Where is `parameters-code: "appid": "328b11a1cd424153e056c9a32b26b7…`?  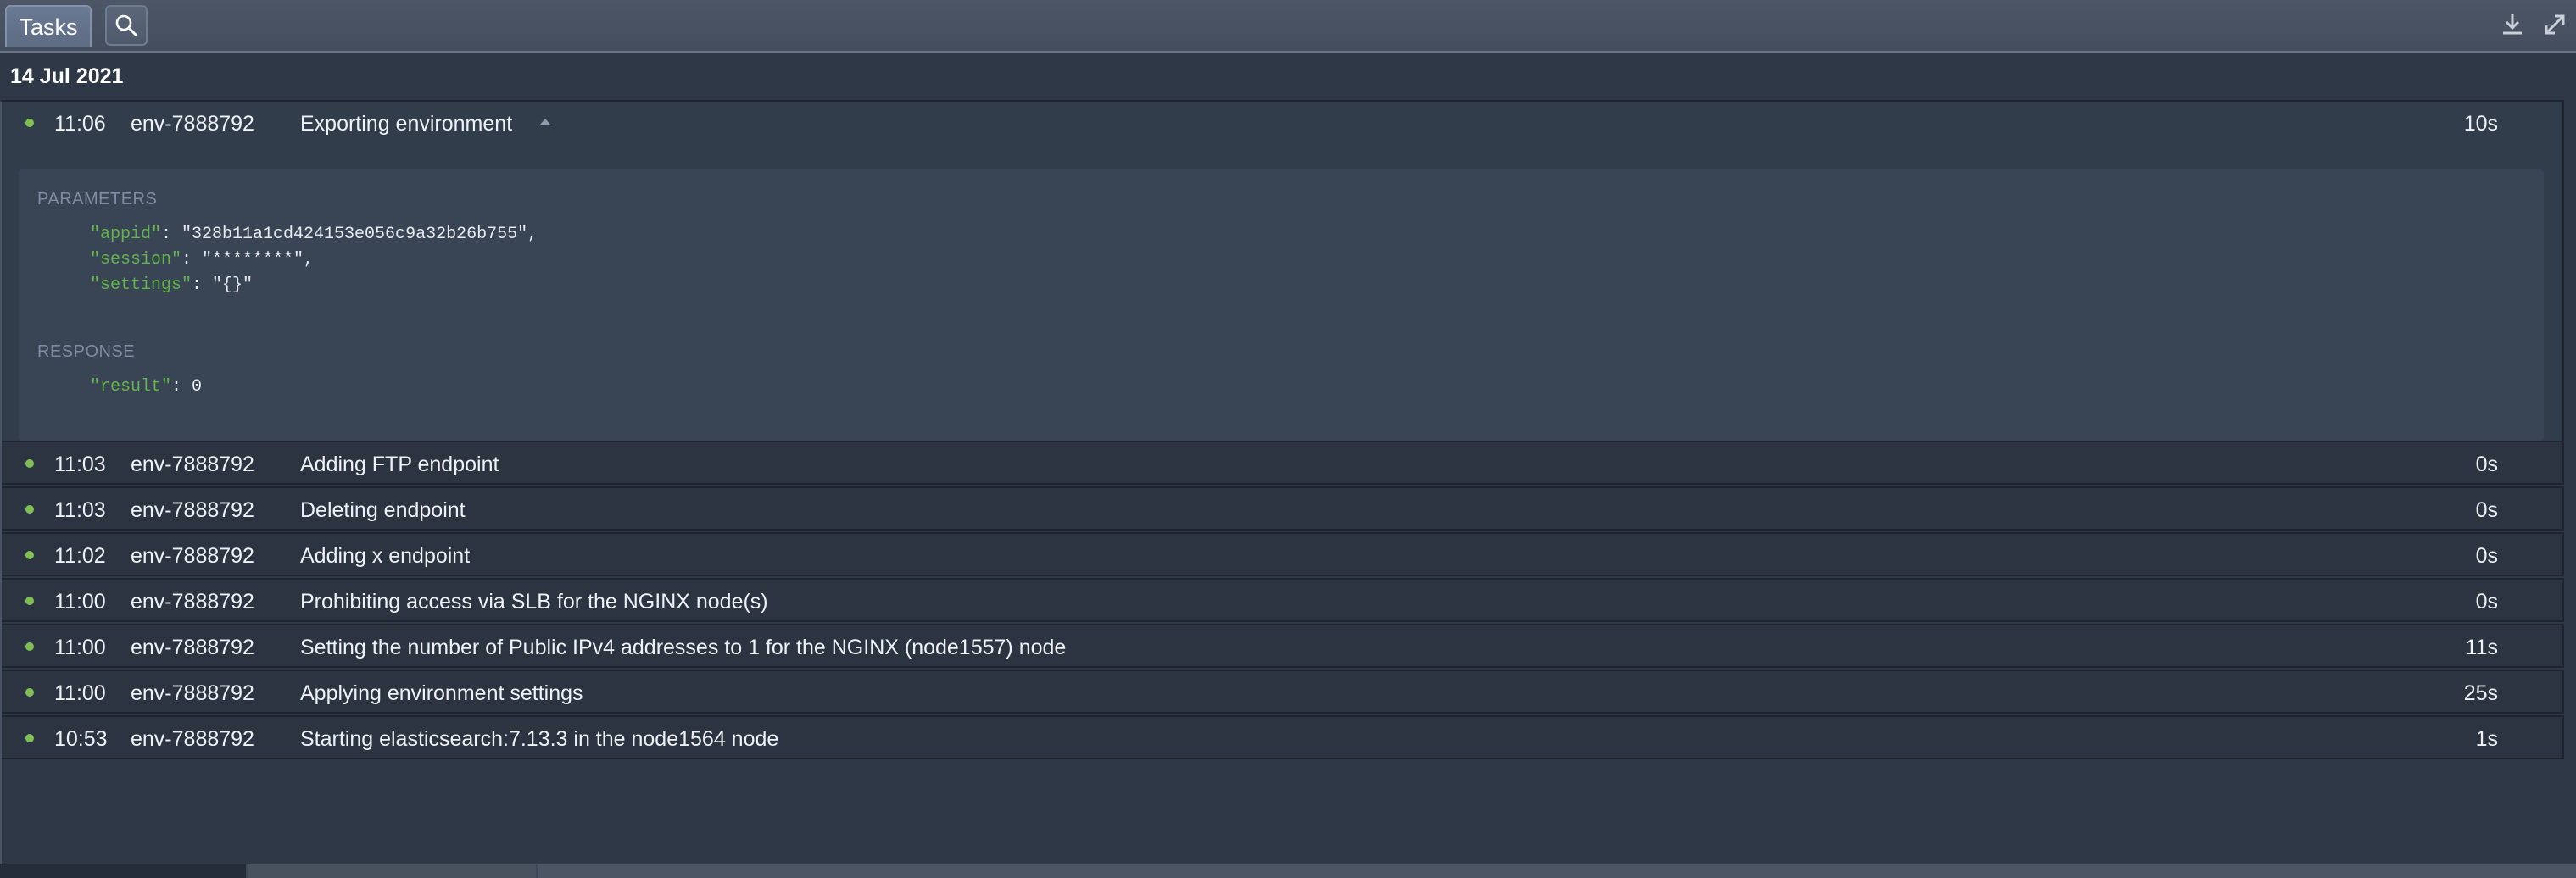 parameters-code: "appid": "328b11a1cd424153e056c9a32b26b7… is located at coordinates (314, 260).